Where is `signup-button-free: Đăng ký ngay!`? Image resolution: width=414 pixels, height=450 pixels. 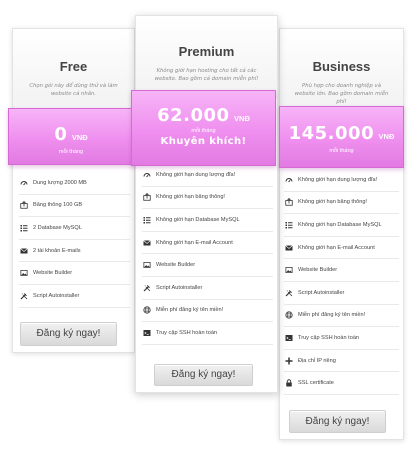 signup-button-free: Đăng ký ngay! is located at coordinates (68, 334).